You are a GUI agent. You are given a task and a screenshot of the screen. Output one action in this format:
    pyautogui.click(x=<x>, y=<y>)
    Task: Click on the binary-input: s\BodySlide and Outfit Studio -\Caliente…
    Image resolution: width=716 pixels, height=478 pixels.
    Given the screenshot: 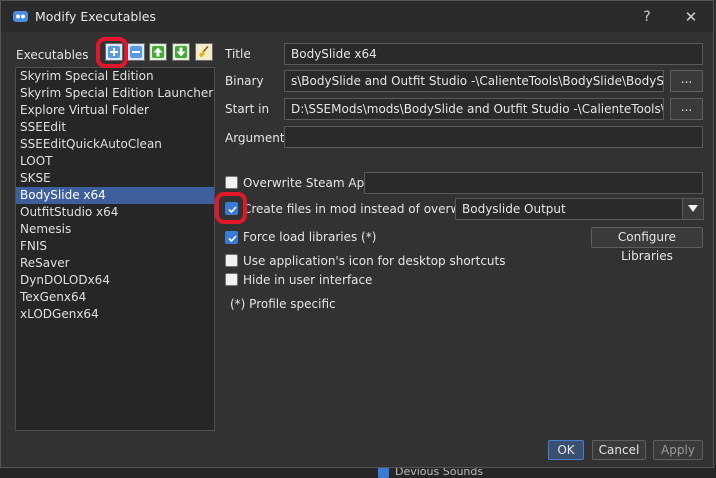 What is the action you would take?
    pyautogui.click(x=474, y=81)
    